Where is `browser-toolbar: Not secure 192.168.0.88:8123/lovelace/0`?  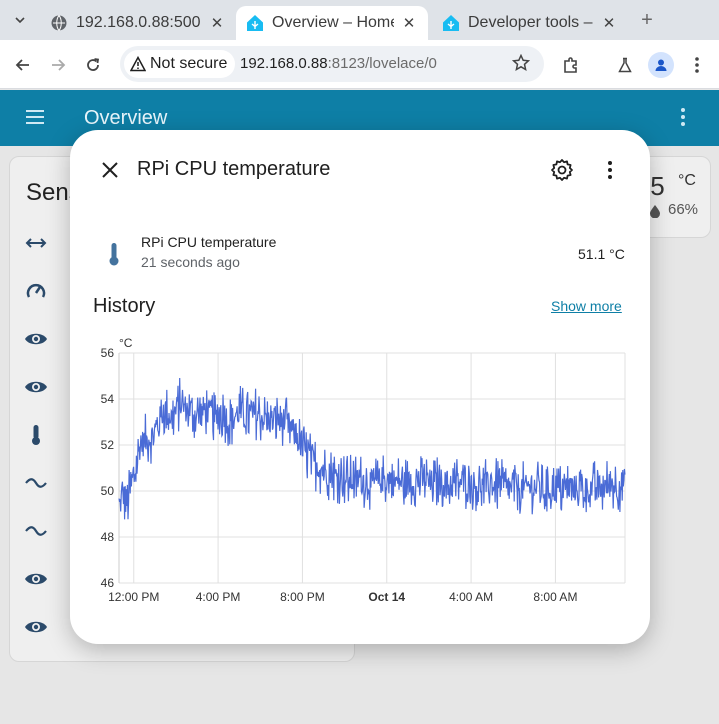
browser-toolbar: Not secure 192.168.0.88:8123/lovelace/0 is located at coordinates (359, 64).